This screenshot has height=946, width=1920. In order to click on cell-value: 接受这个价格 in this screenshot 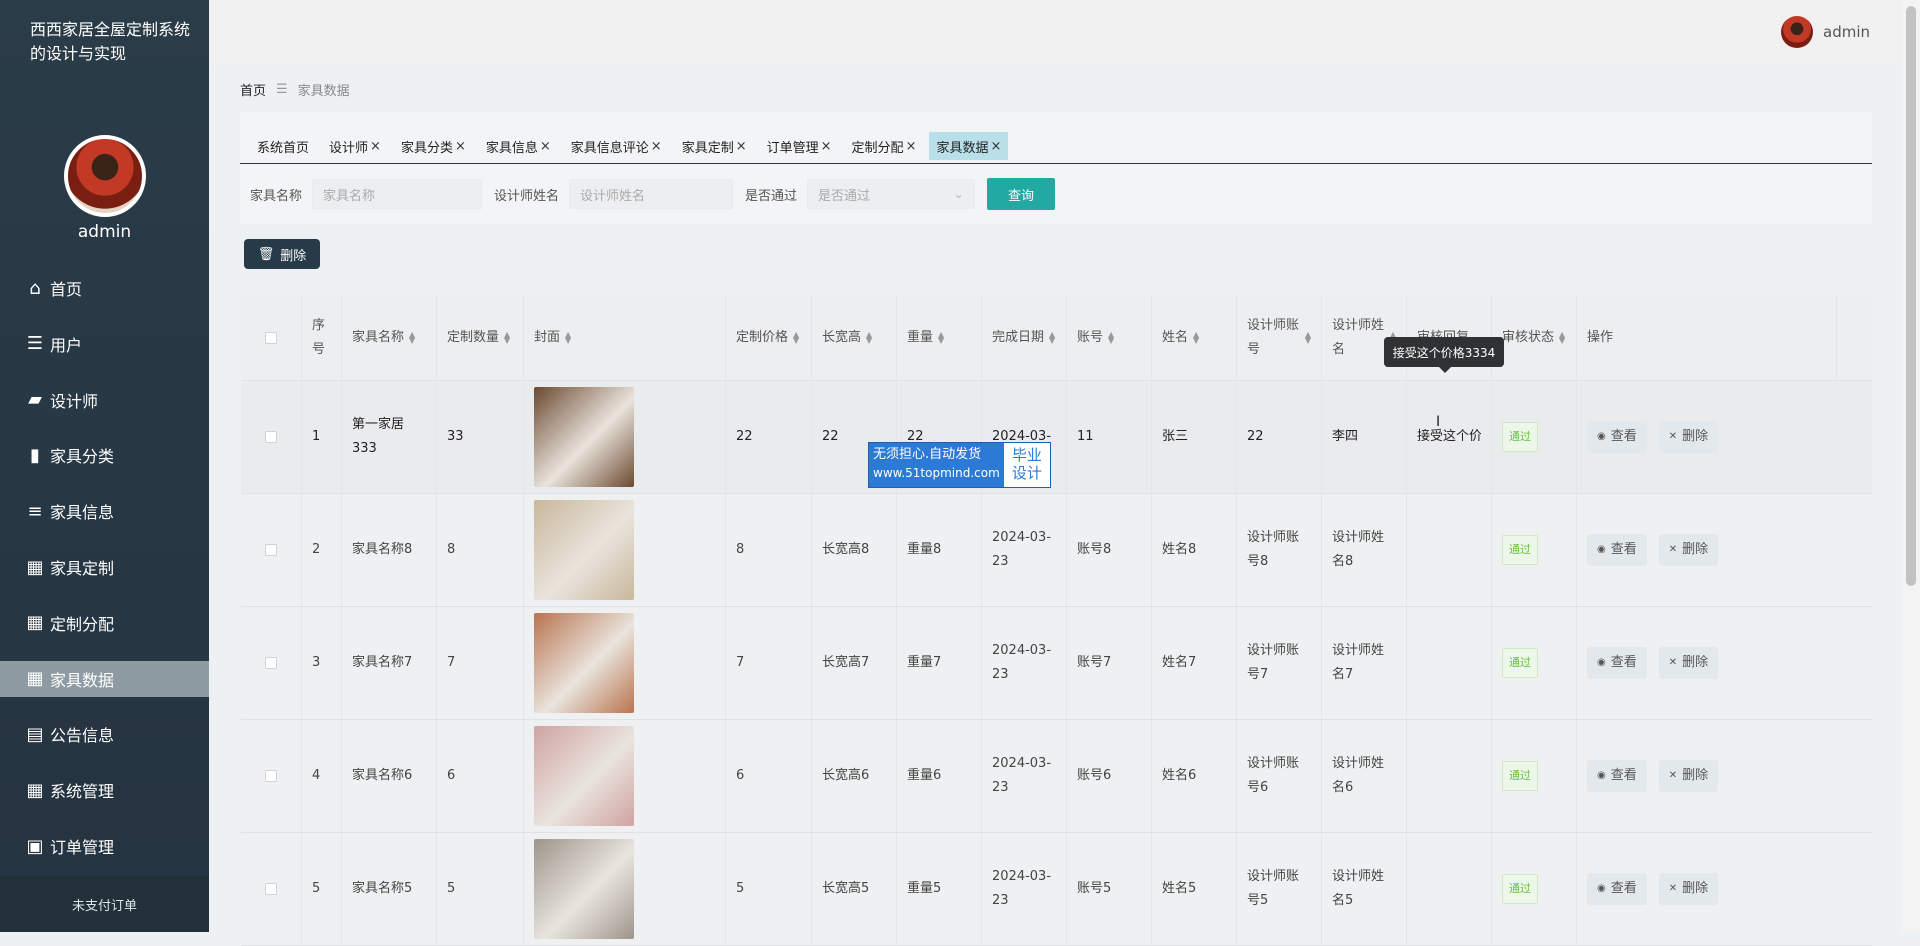, I will do `click(1449, 436)`.